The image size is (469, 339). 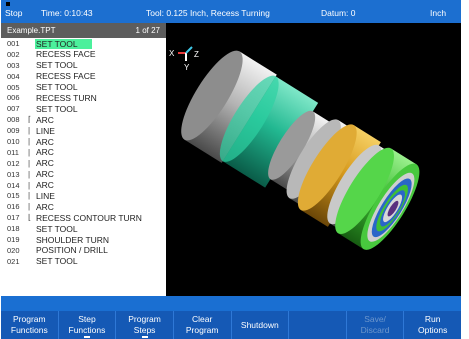 I want to click on soft-key-3: Program Steps, so click(x=145, y=325).